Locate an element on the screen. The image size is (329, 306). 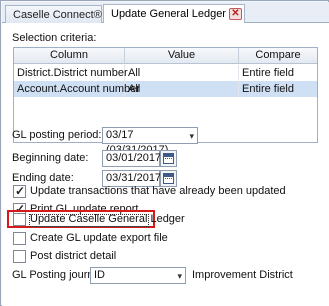
gl-posting-period-label: GL posting period: is located at coordinates (57, 135).